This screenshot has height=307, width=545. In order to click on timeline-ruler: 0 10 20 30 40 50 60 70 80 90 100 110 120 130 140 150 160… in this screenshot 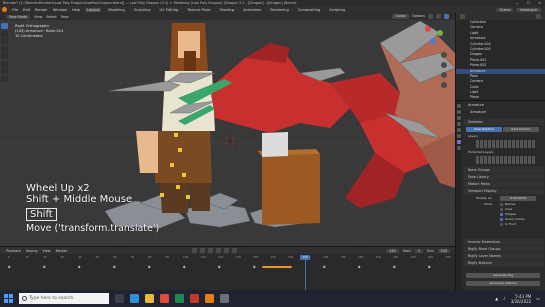, I will do `click(227, 257)`.